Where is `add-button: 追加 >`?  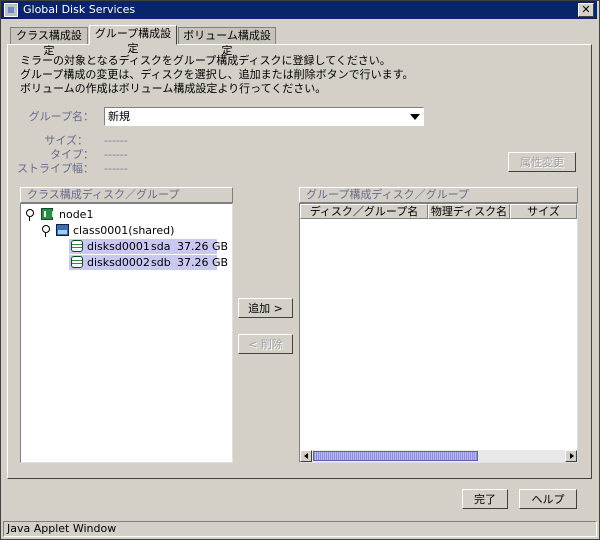
add-button: 追加 > is located at coordinates (265, 308).